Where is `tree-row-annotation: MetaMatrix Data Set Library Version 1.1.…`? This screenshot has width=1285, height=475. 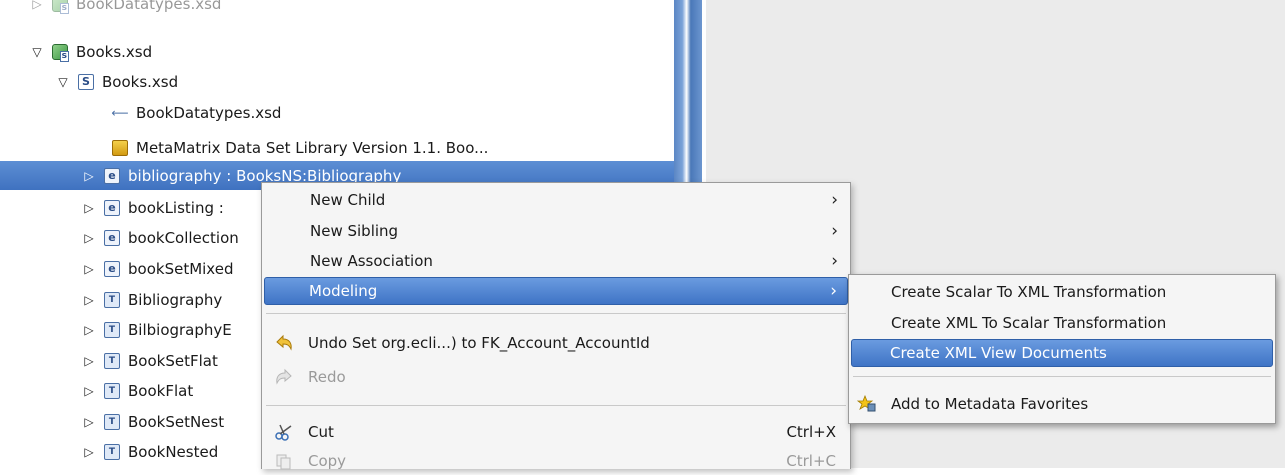 tree-row-annotation: MetaMatrix Data Set Library Version 1.1.… is located at coordinates (337, 147).